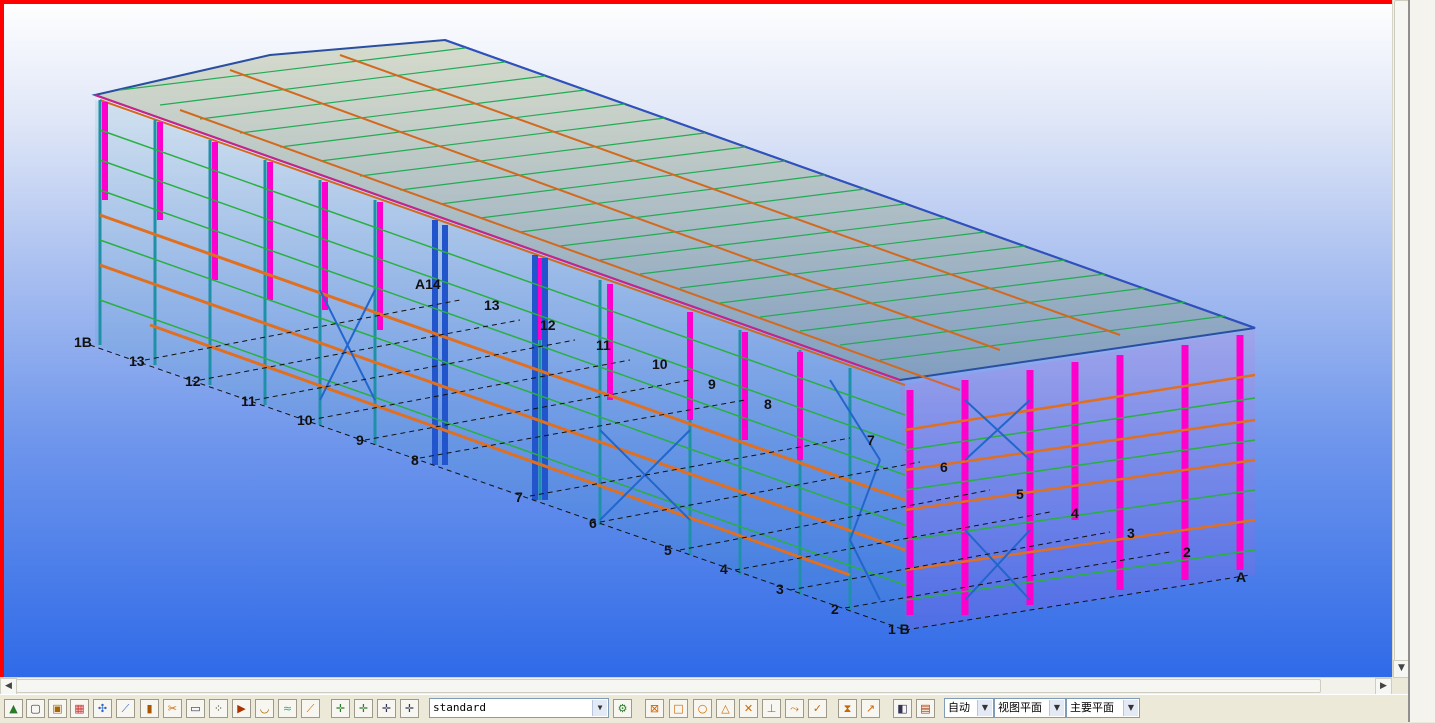  What do you see at coordinates (248, 401) in the screenshot?
I see `grid-label-11: 11` at bounding box center [248, 401].